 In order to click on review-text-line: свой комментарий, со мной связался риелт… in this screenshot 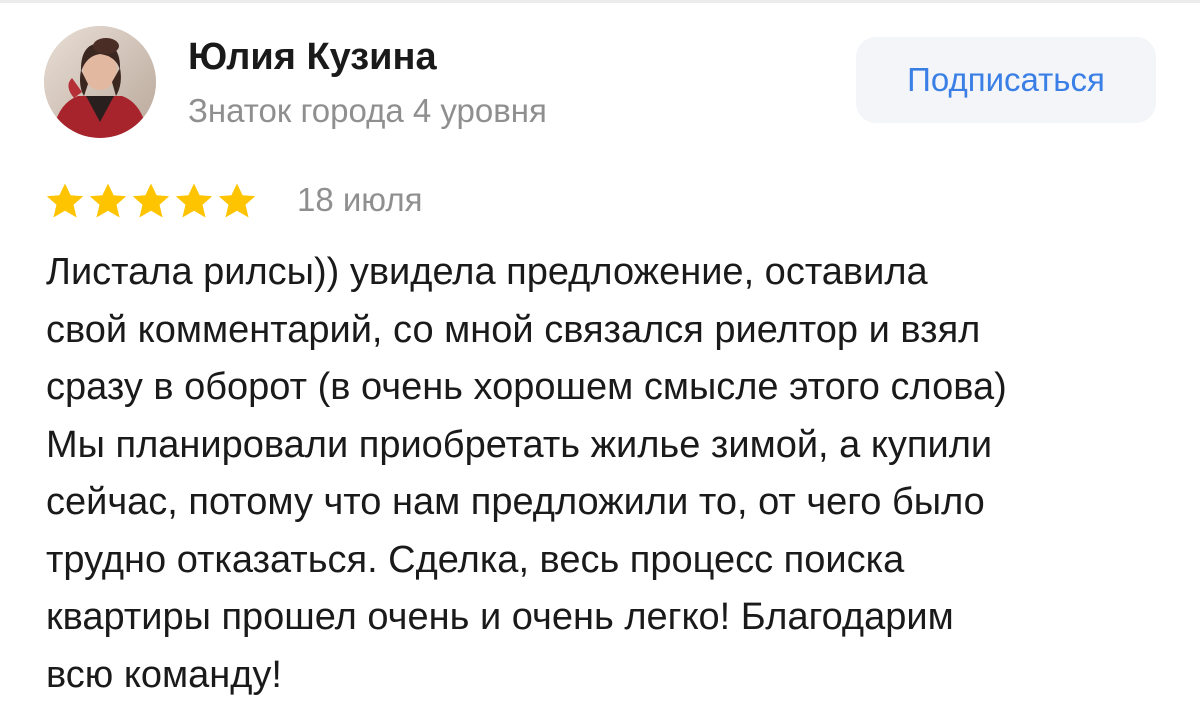, I will do `click(513, 329)`.